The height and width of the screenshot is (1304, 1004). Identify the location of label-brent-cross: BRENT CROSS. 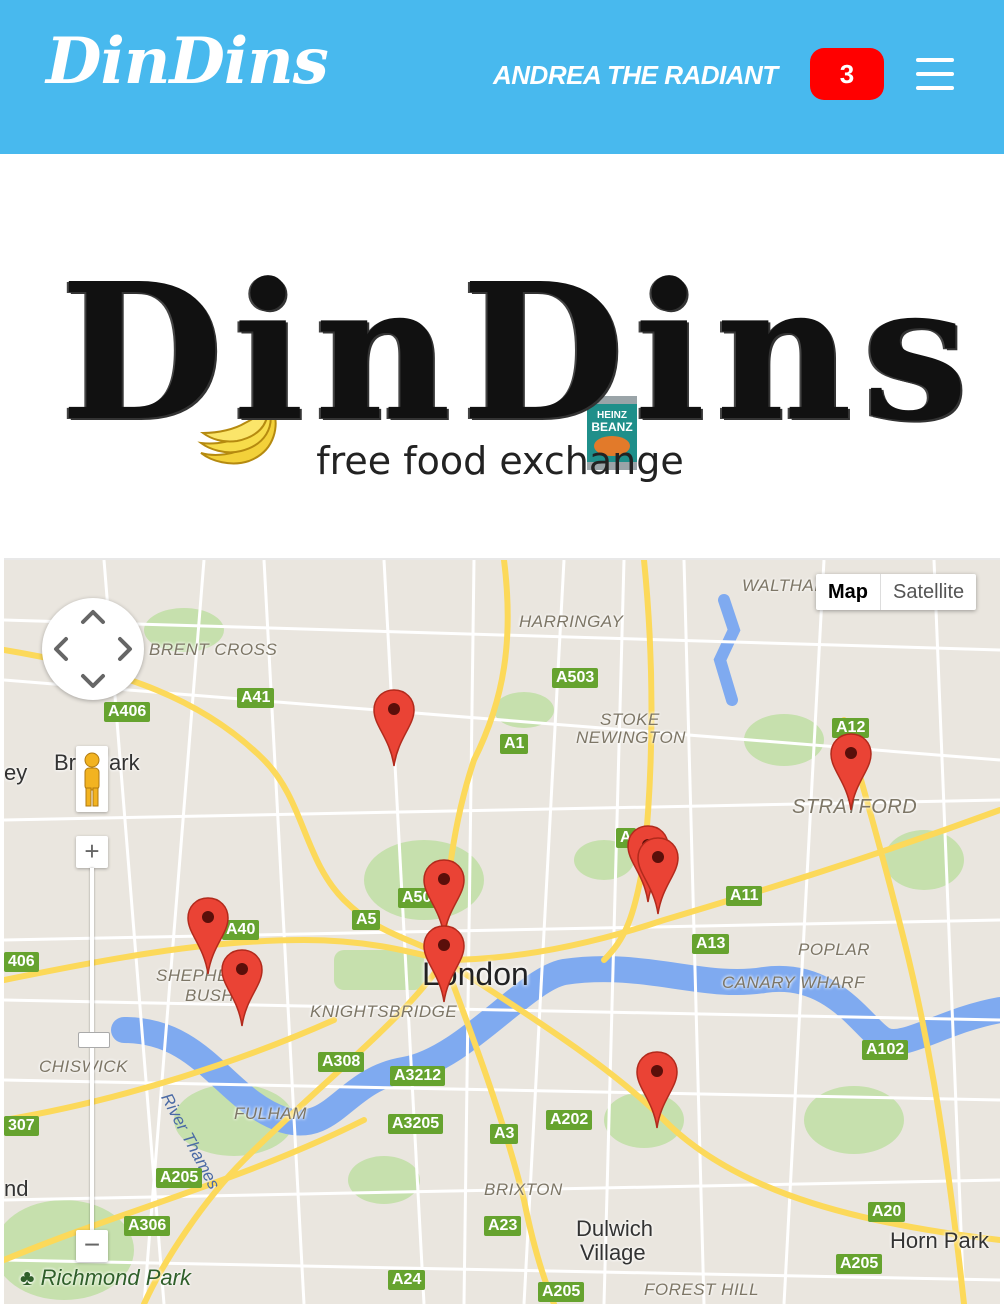
(213, 649).